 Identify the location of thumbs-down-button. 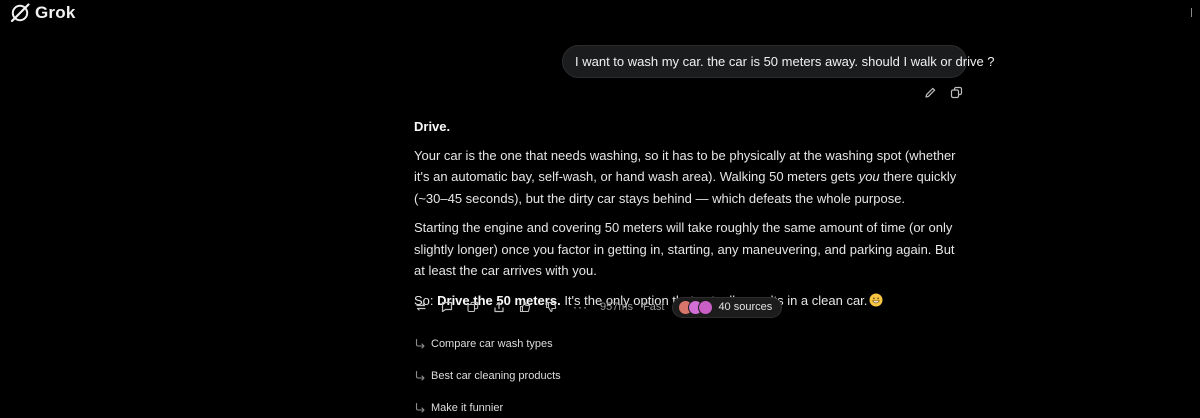
(551, 307).